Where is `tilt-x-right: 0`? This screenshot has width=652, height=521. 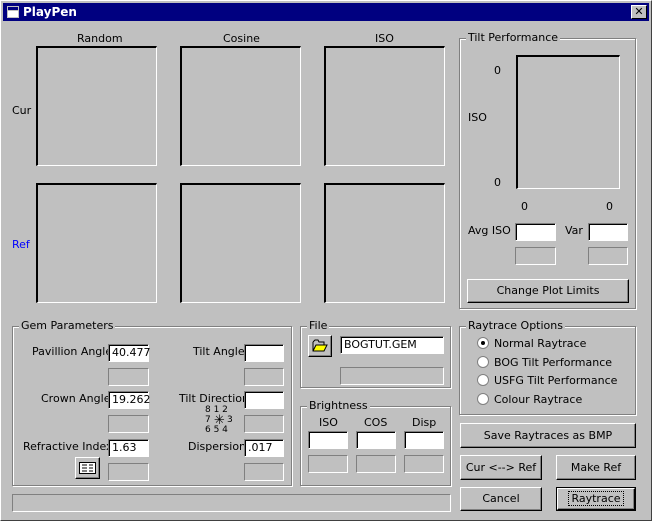
tilt-x-right: 0 is located at coordinates (609, 206).